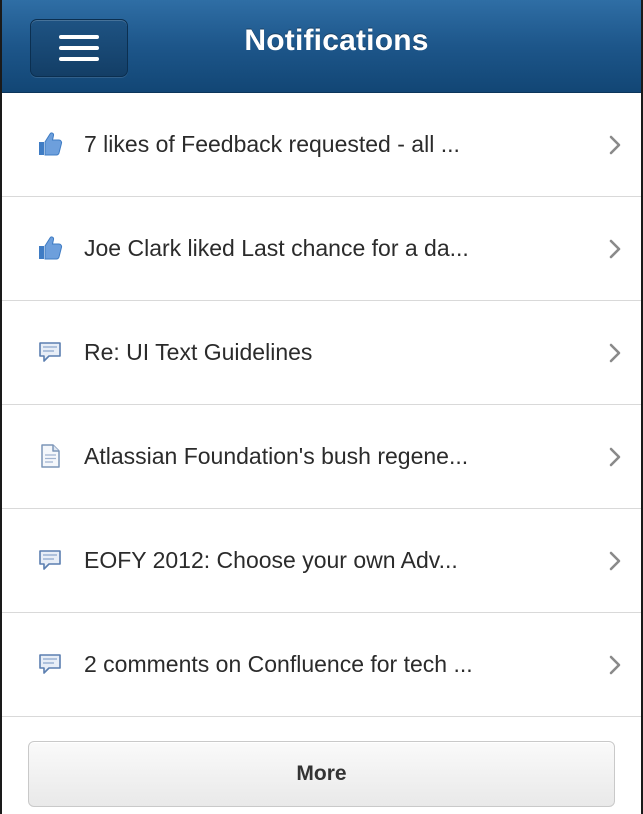 This screenshot has height=814, width=643. What do you see at coordinates (50, 456) in the screenshot?
I see `page-icon` at bounding box center [50, 456].